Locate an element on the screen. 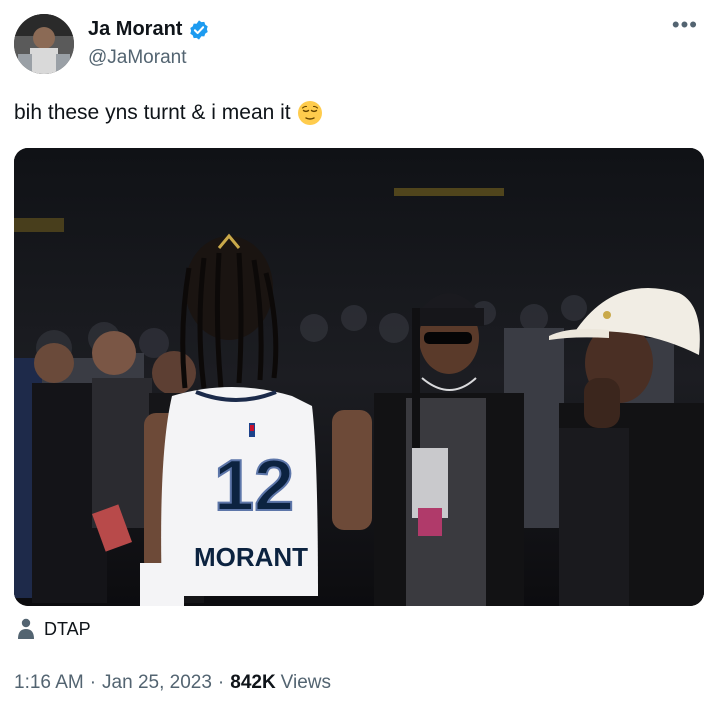  avatar is located at coordinates (44, 44).